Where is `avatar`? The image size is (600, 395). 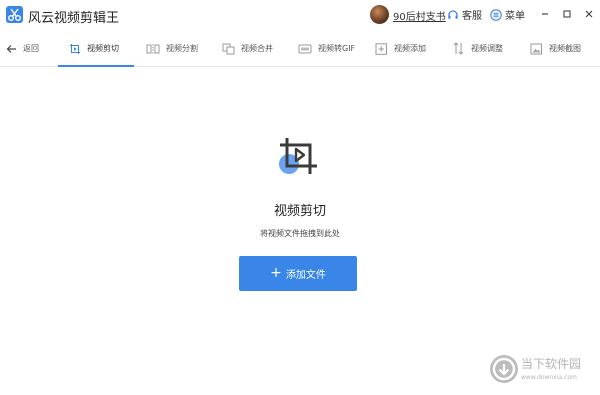
avatar is located at coordinates (379, 14).